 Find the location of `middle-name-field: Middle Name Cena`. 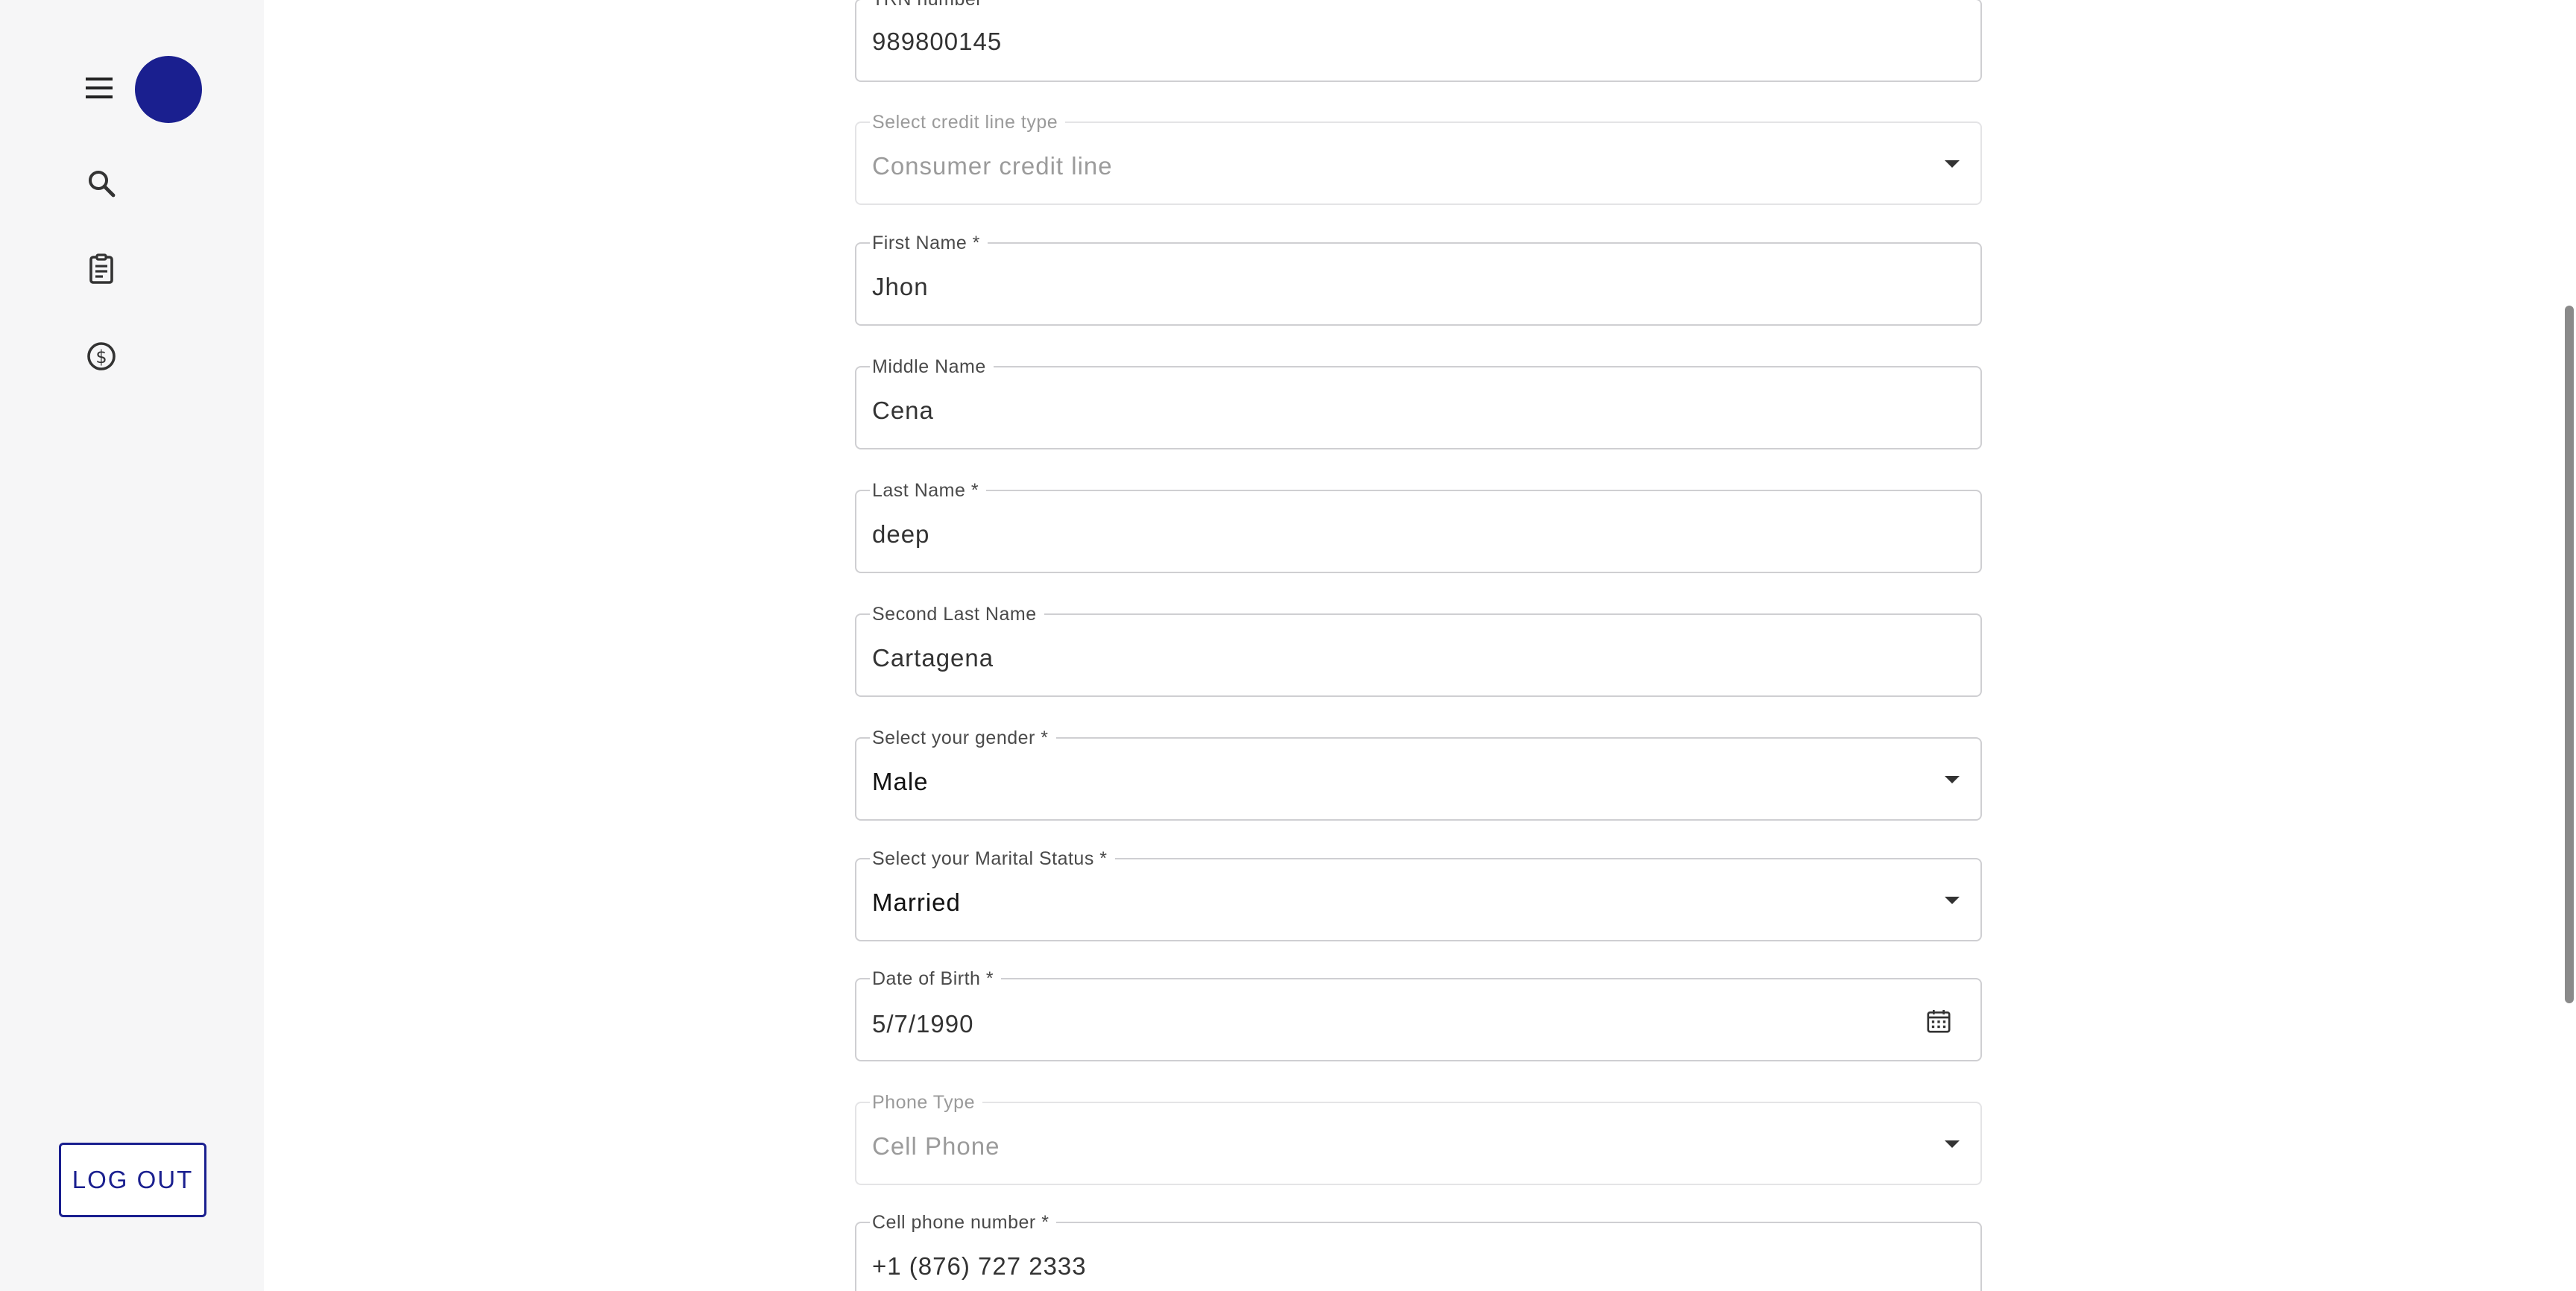

middle-name-field: Middle Name Cena is located at coordinates (1418, 402).